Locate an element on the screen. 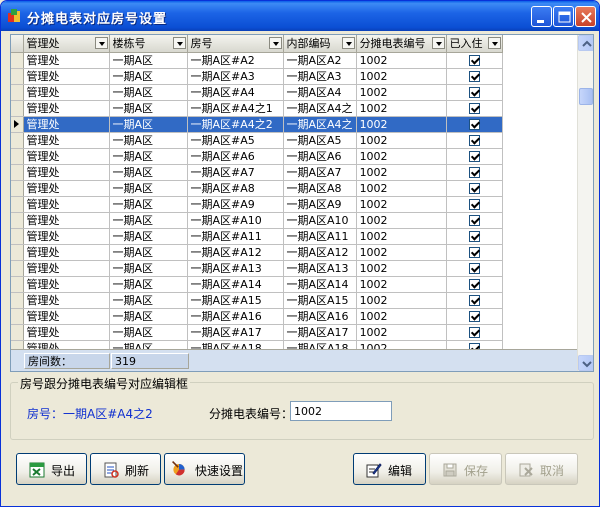 The image size is (600, 507). cell-internal-code: 一期A区A15 is located at coordinates (320, 300).